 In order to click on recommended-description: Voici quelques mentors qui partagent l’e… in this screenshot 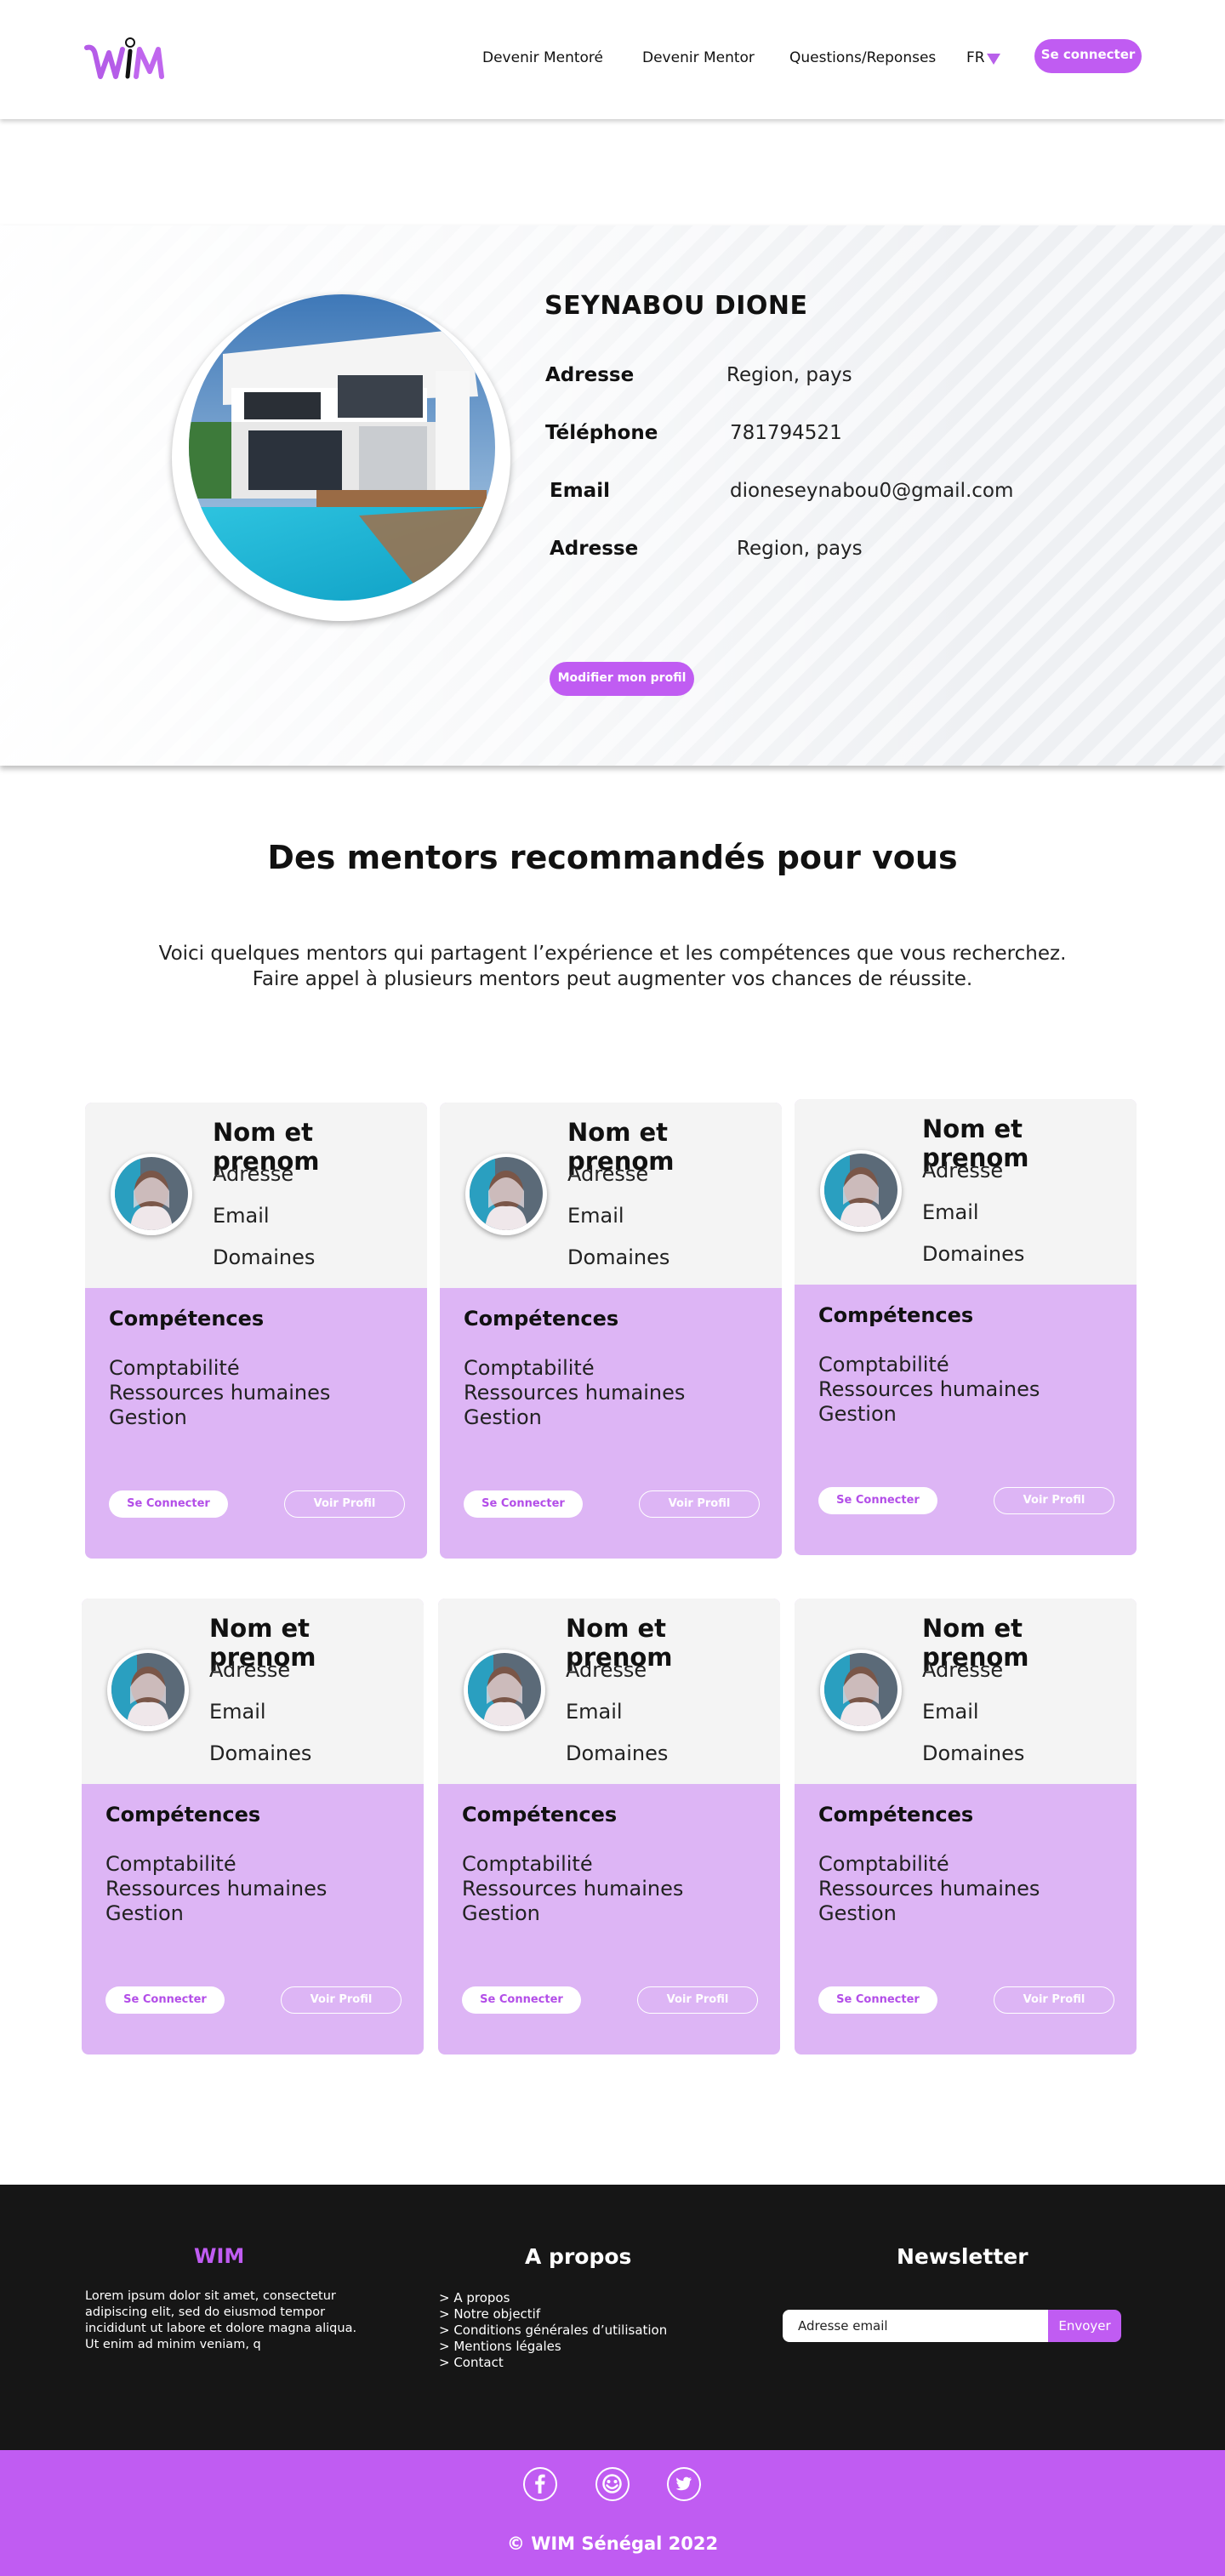, I will do `click(613, 966)`.